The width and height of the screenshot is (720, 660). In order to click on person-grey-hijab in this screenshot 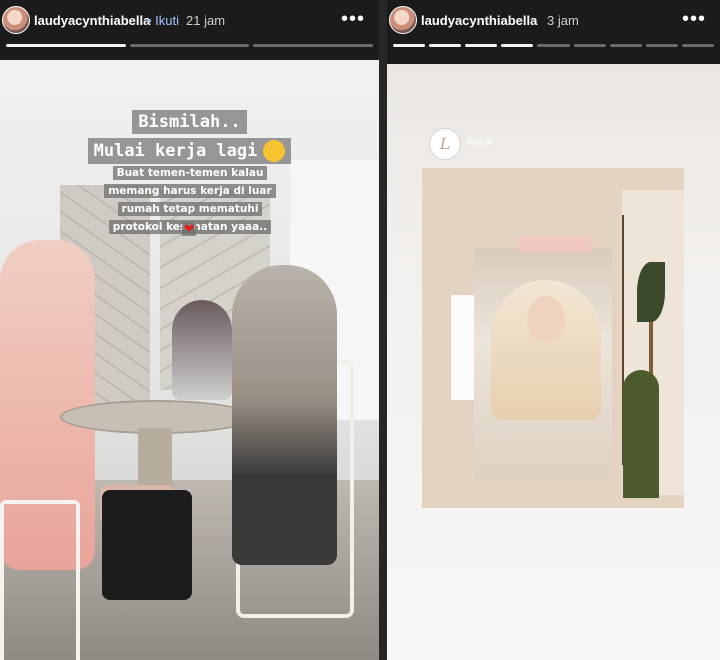, I will do `click(284, 415)`.